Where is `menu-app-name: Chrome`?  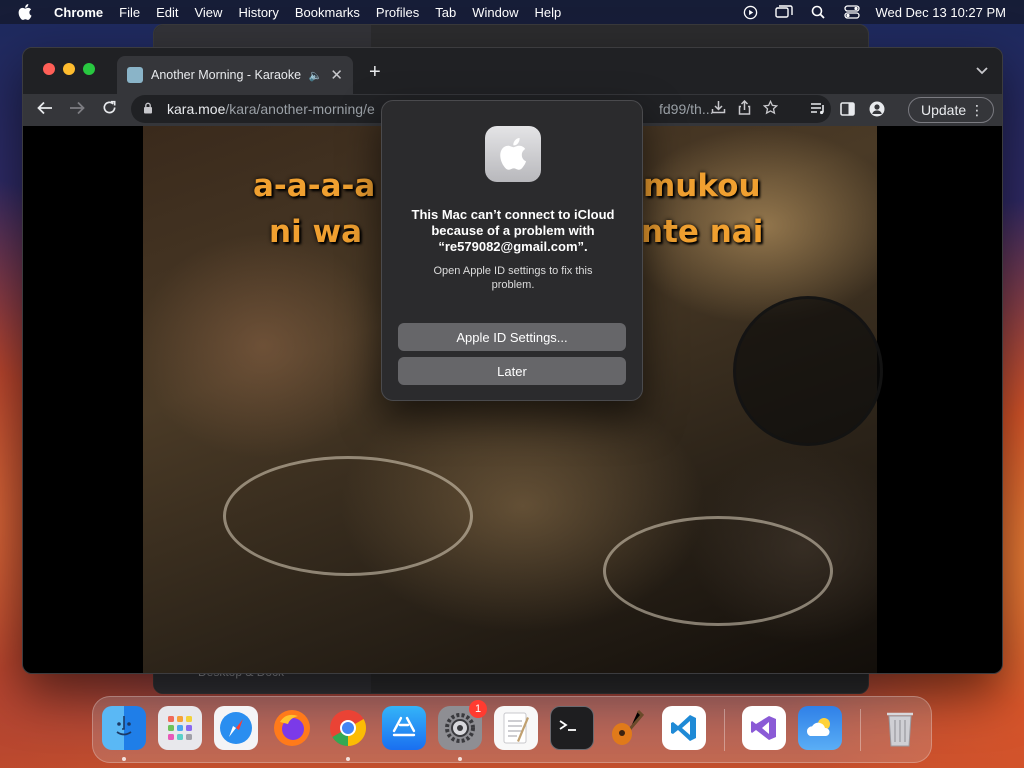 menu-app-name: Chrome is located at coordinates (80, 12).